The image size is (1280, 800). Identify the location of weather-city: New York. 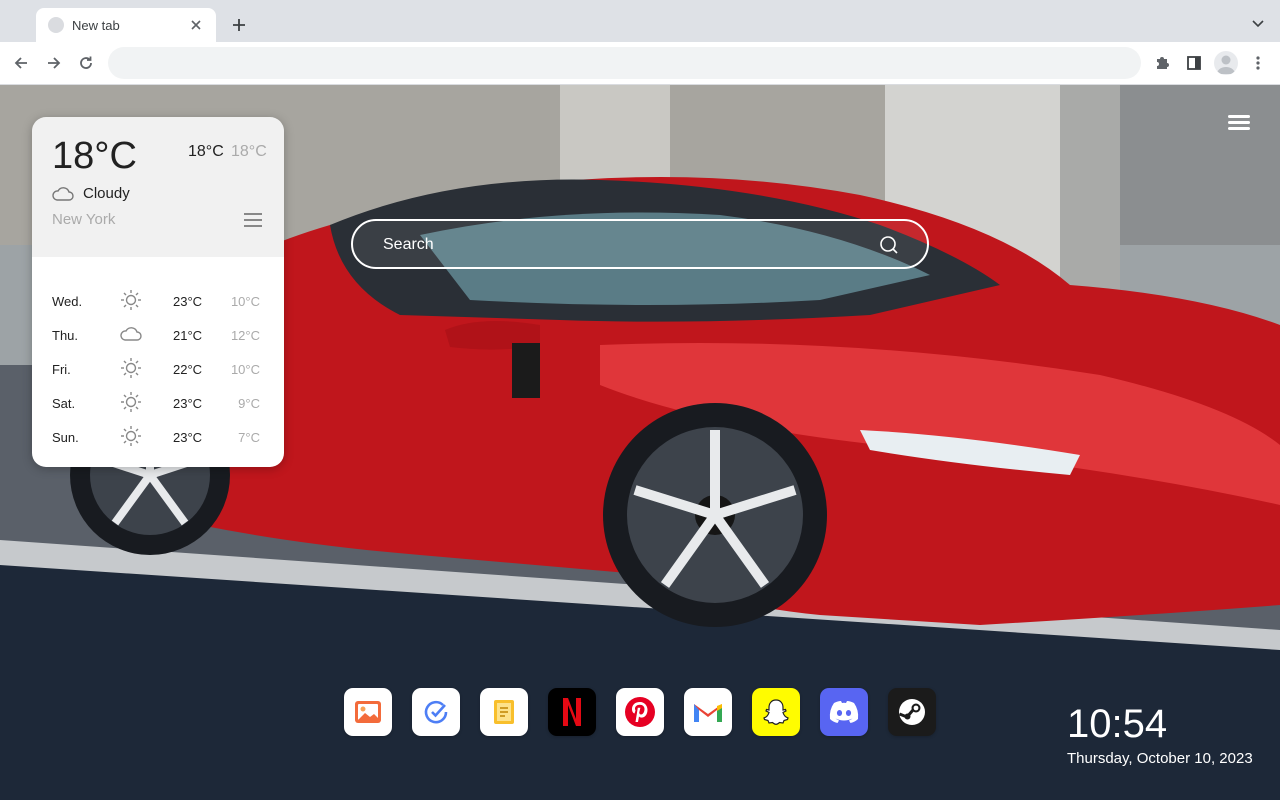
(84, 219).